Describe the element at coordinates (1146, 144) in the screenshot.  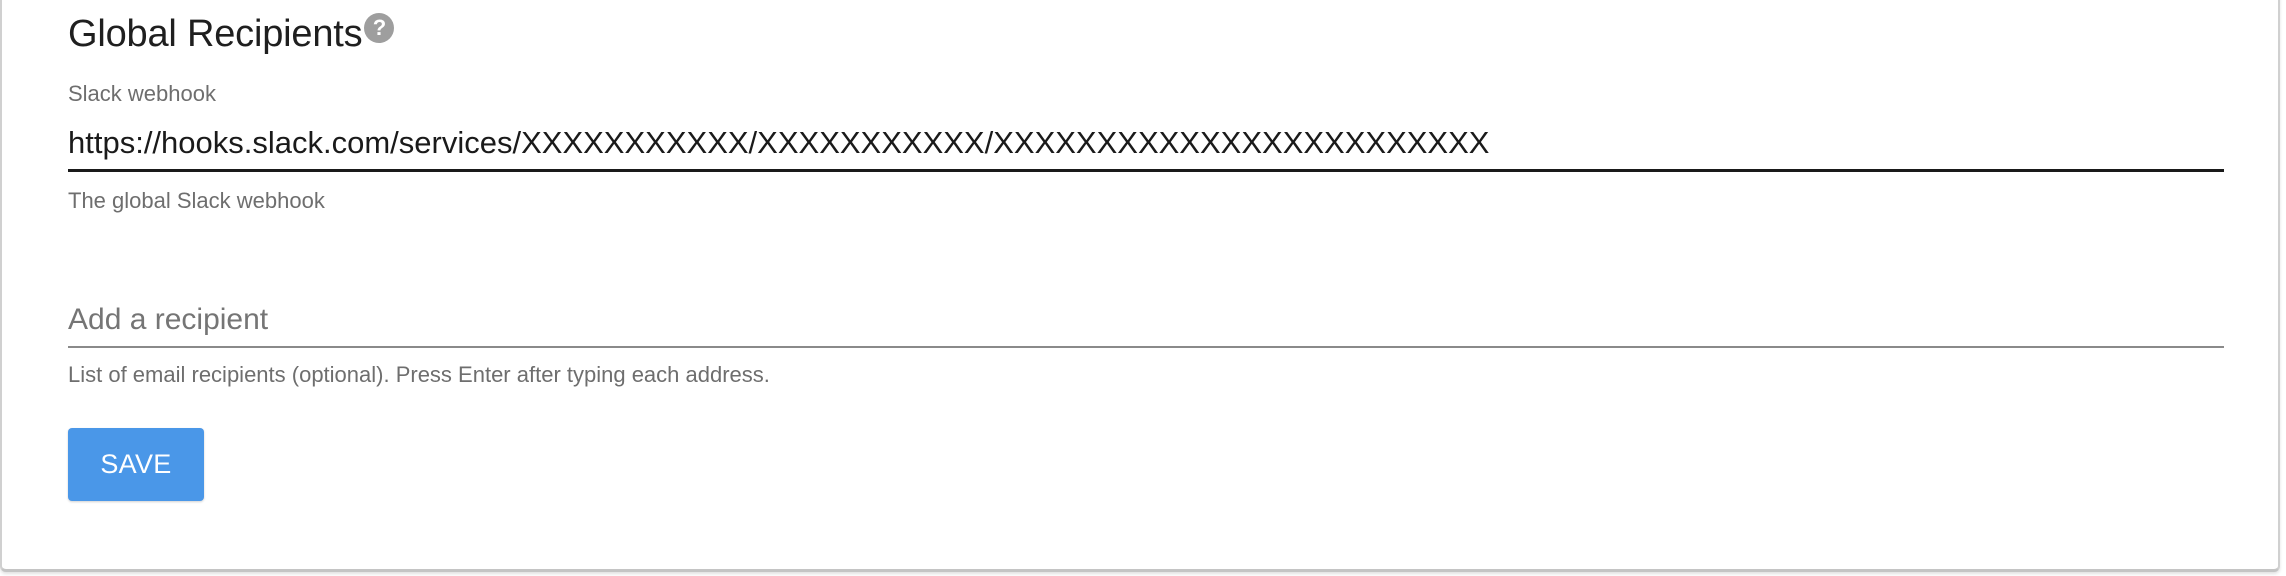
I see `slack-webhook-input` at that location.